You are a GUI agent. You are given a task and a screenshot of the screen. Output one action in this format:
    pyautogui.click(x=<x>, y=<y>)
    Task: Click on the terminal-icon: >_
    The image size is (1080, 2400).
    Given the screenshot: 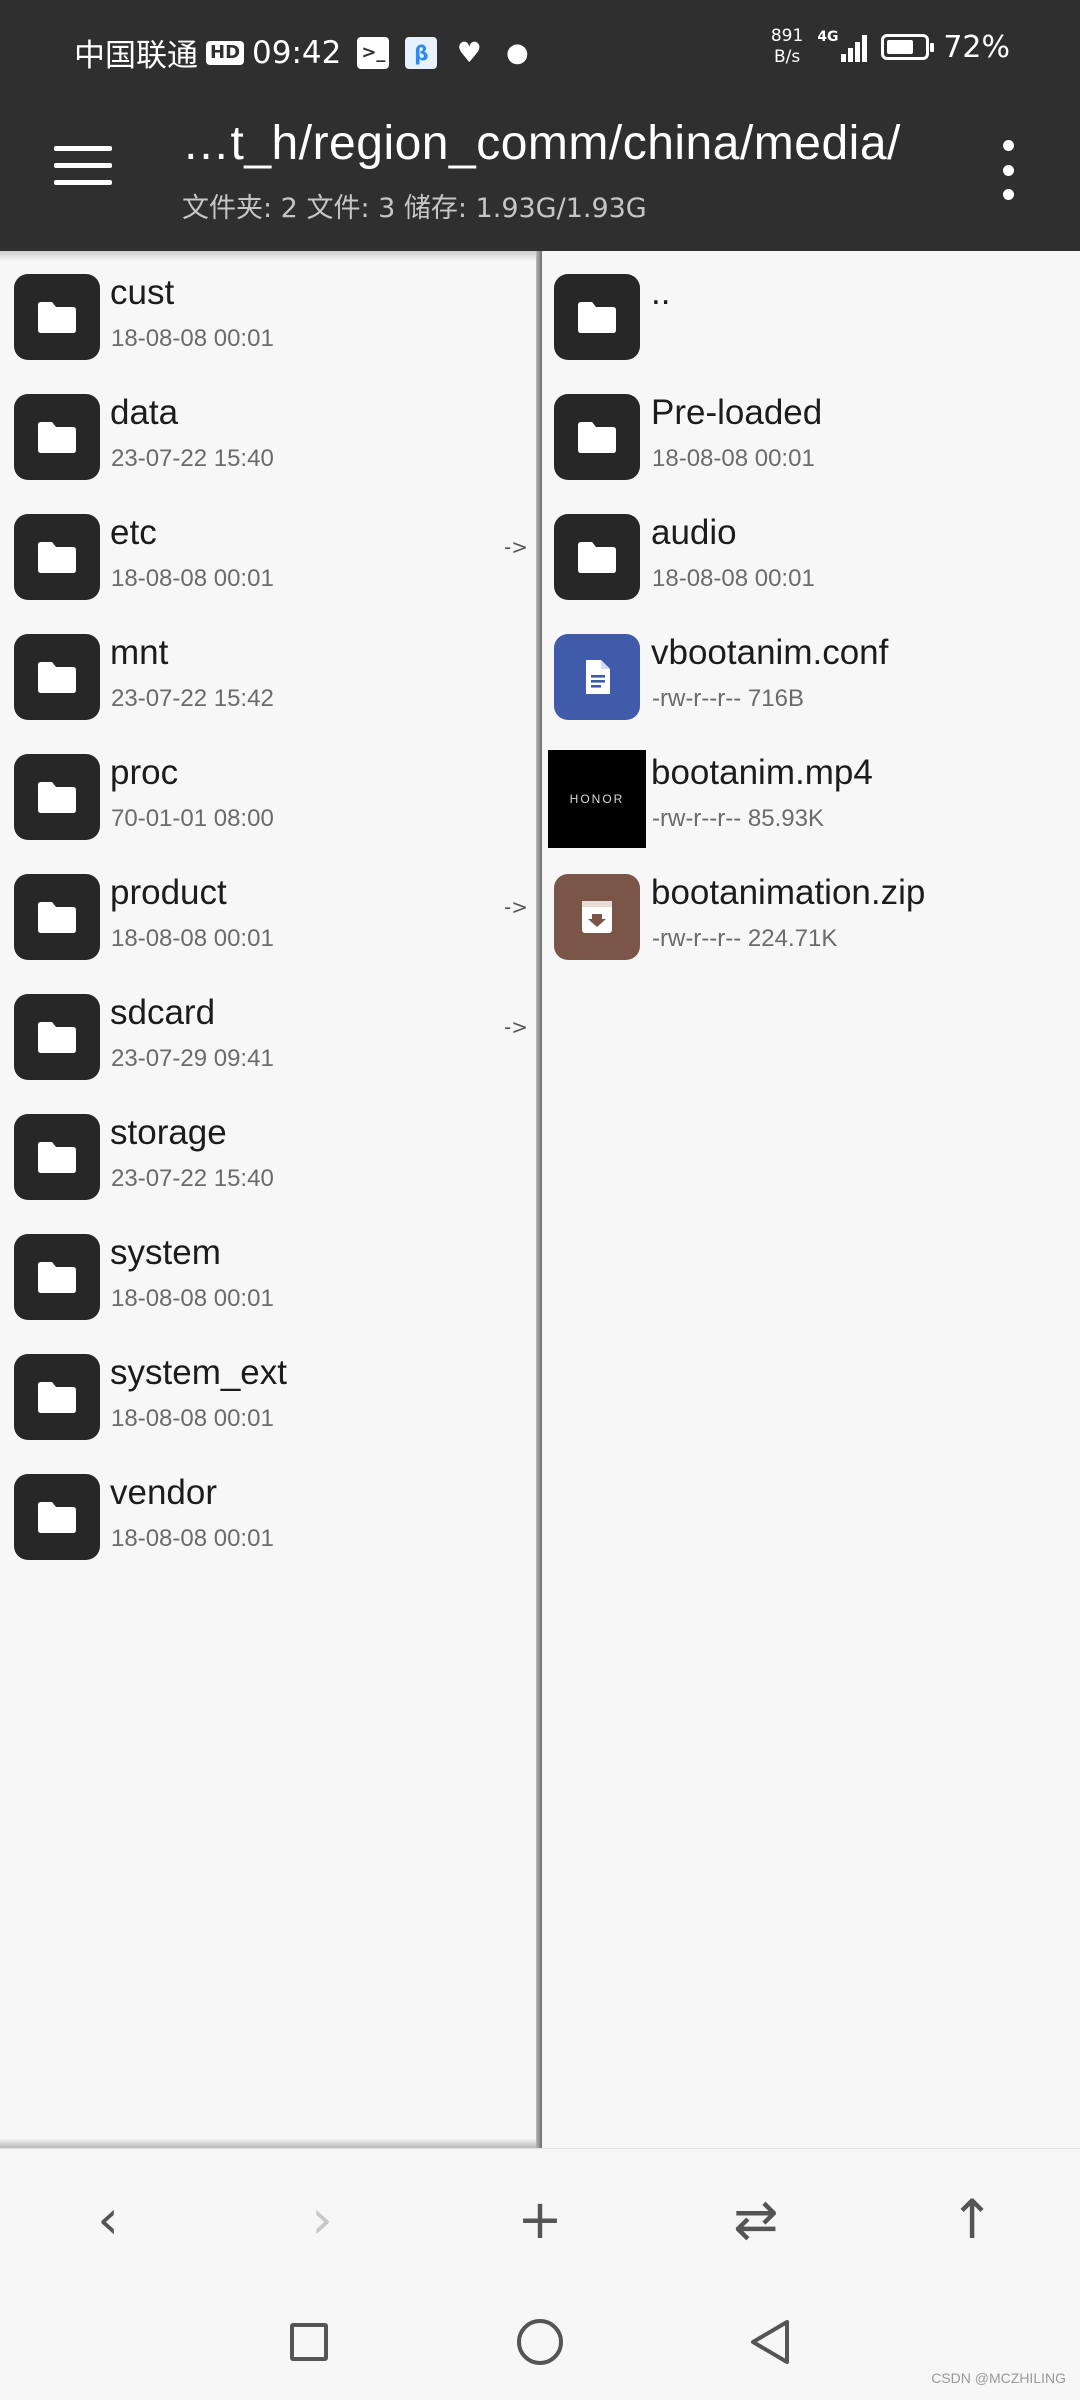 What is the action you would take?
    pyautogui.click(x=373, y=52)
    